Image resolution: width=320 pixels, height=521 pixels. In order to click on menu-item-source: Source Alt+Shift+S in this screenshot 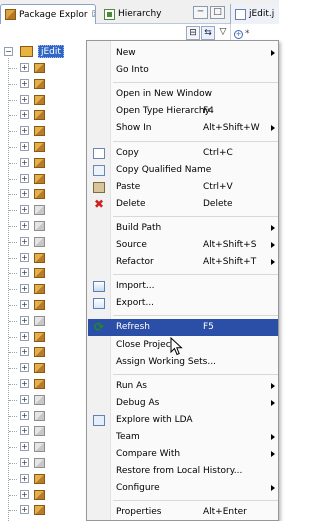, I will do `click(183, 245)`.